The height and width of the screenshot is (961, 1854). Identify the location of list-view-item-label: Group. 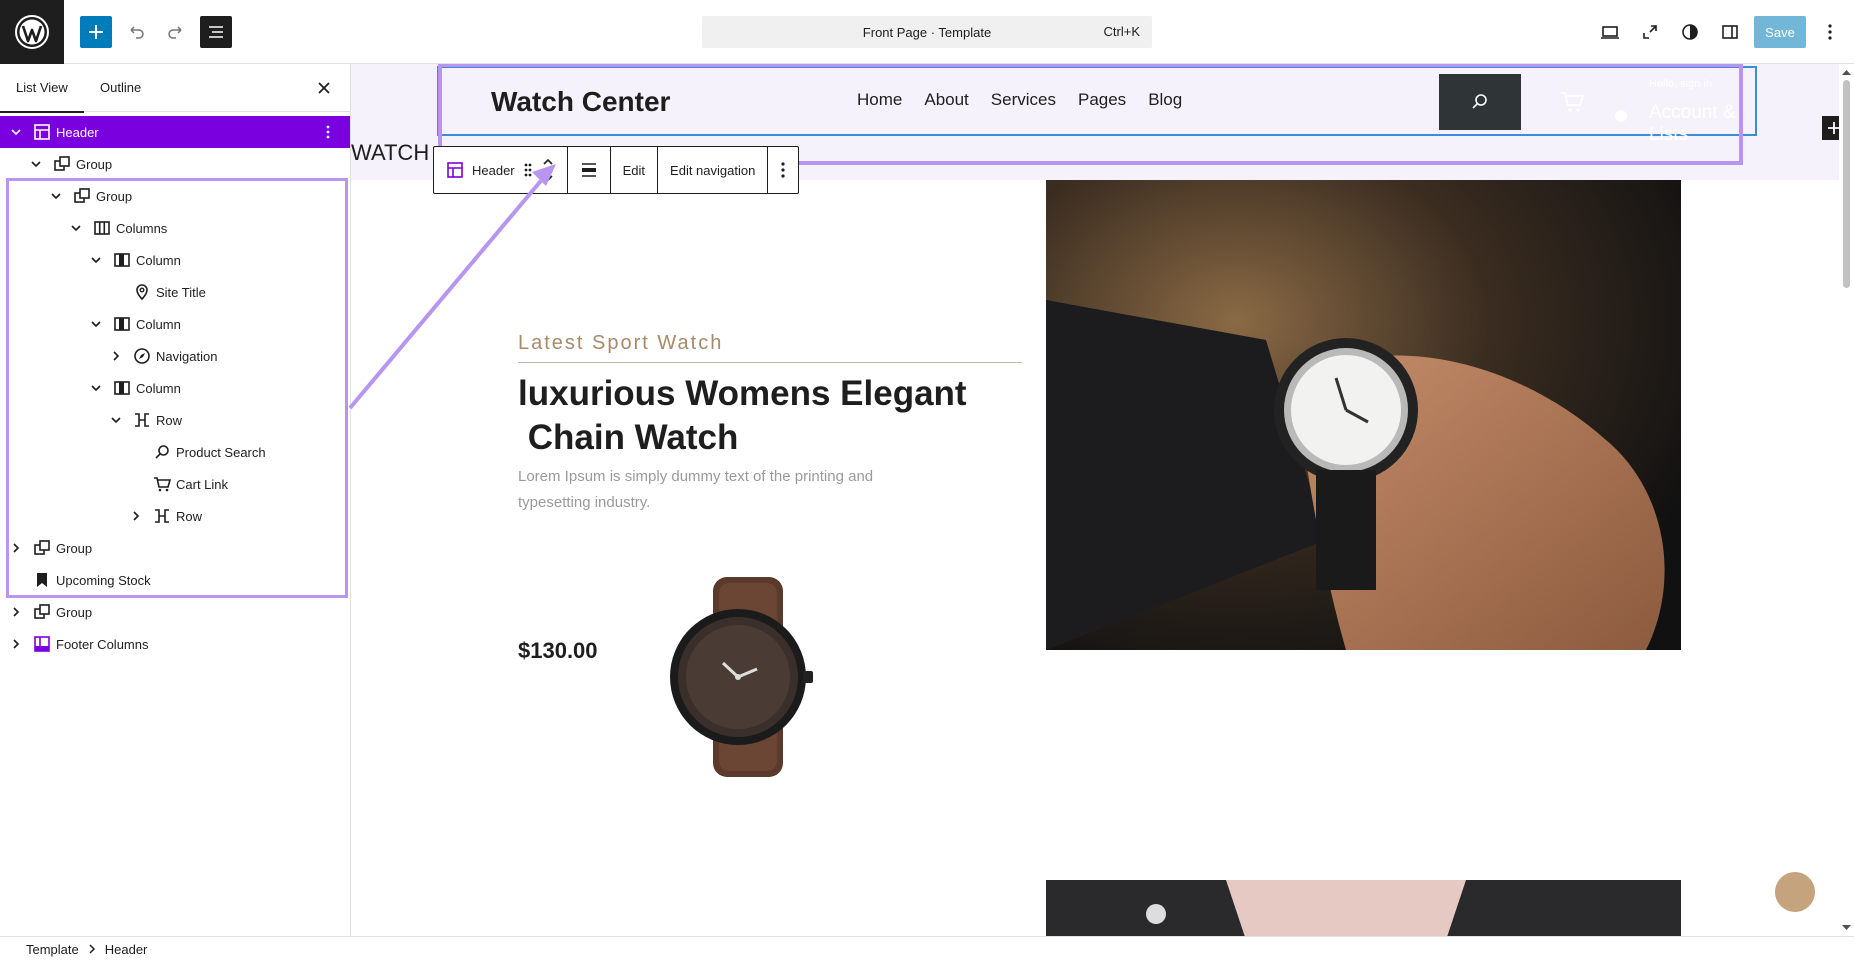
(94, 164).